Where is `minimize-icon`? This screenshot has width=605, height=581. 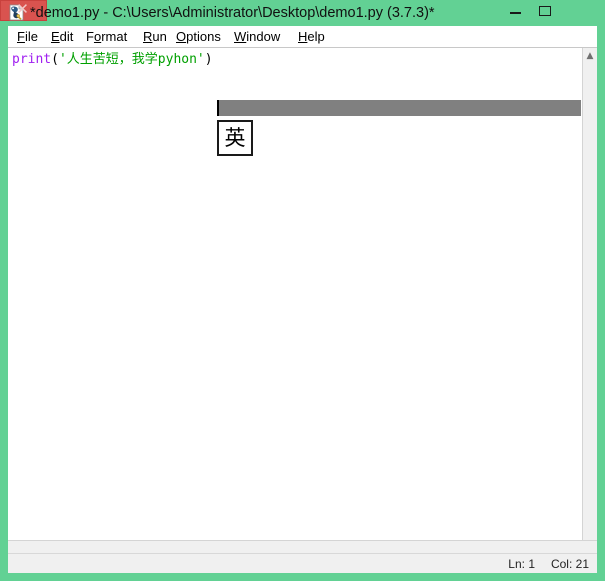
minimize-icon is located at coordinates (515, 13).